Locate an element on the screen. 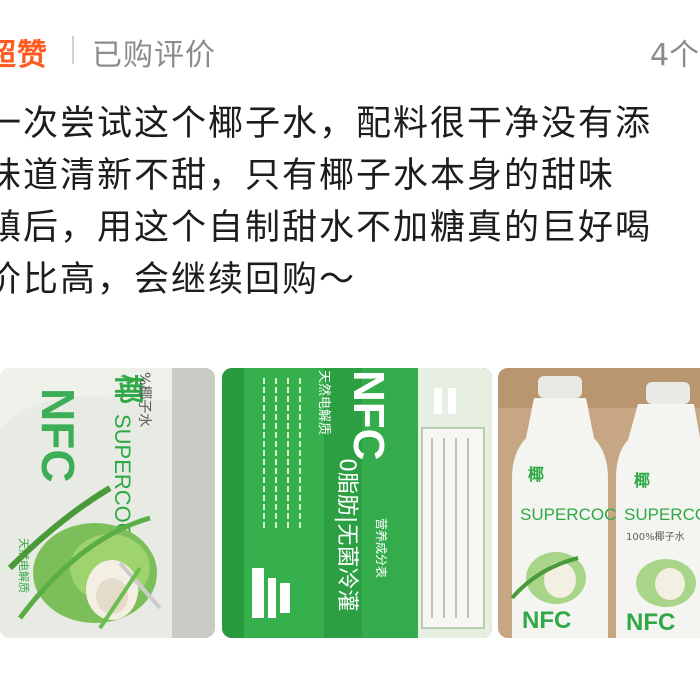 The height and width of the screenshot is (700, 700). bottle-brand-logo-right: 椰 is located at coordinates (642, 480).